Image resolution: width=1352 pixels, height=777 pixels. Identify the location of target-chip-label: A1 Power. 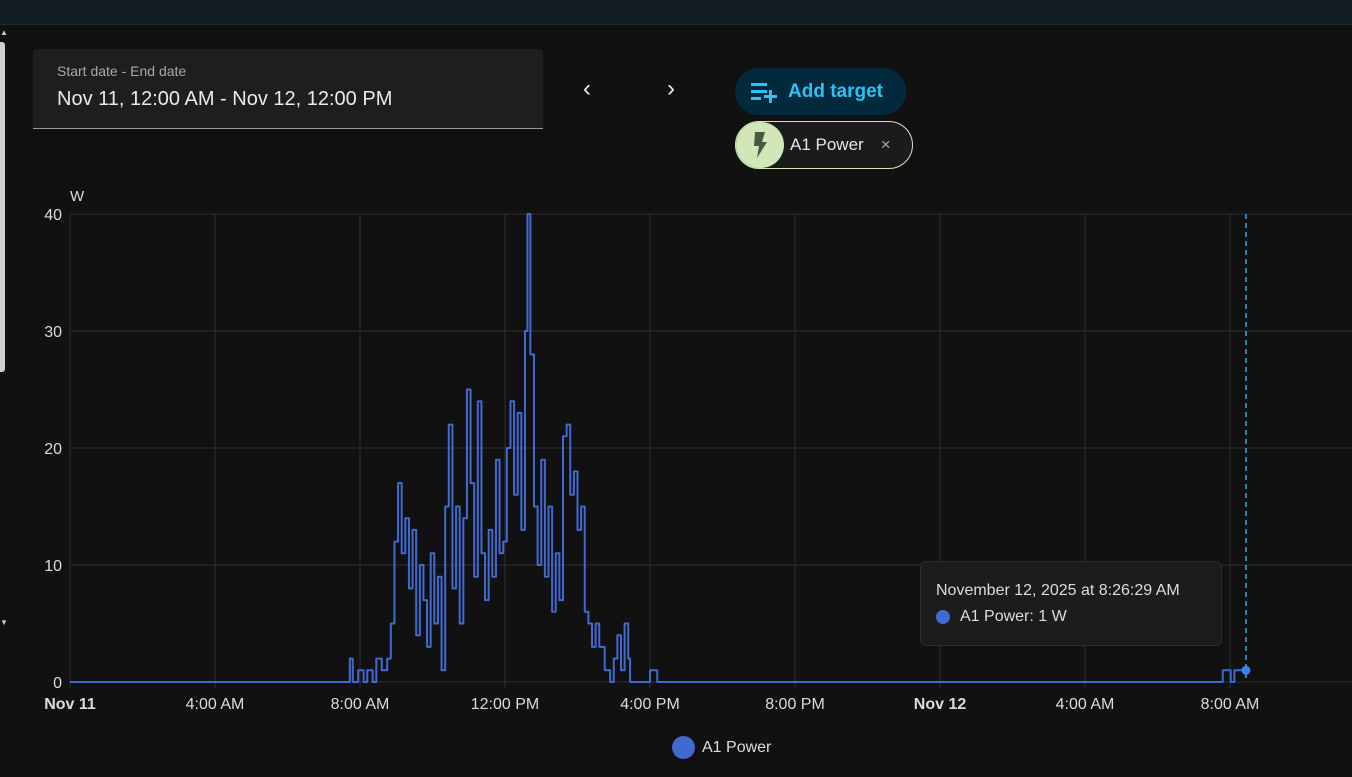
(827, 144).